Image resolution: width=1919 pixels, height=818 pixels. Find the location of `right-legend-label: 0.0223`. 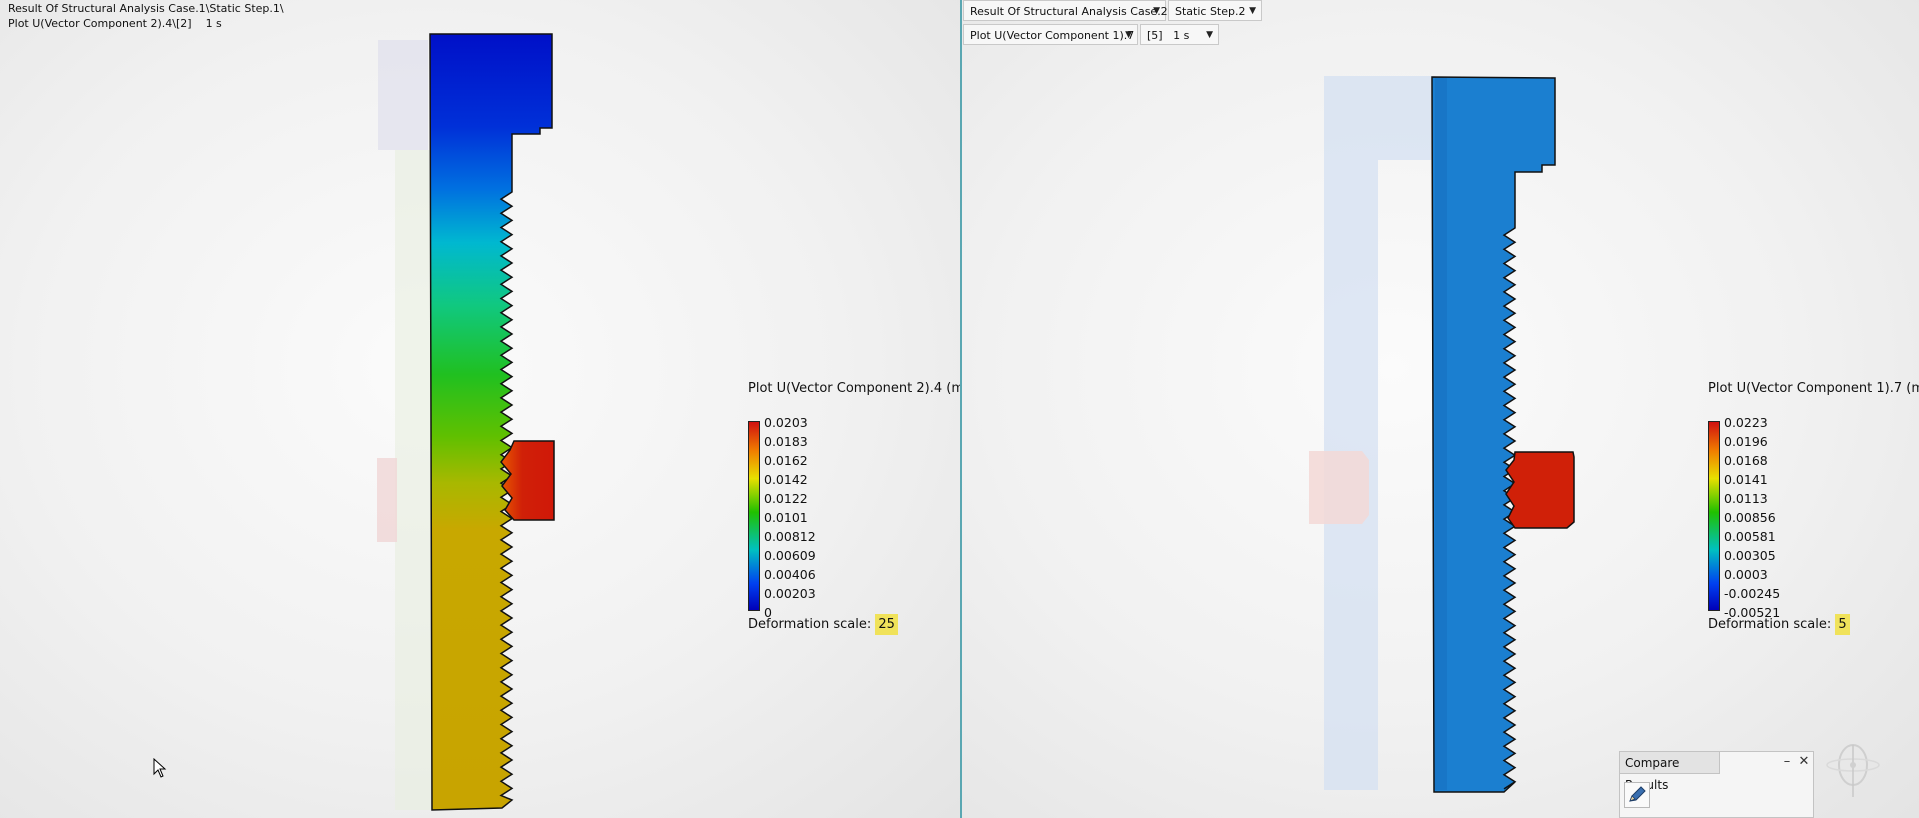

right-legend-label: 0.0223 is located at coordinates (1746, 422).